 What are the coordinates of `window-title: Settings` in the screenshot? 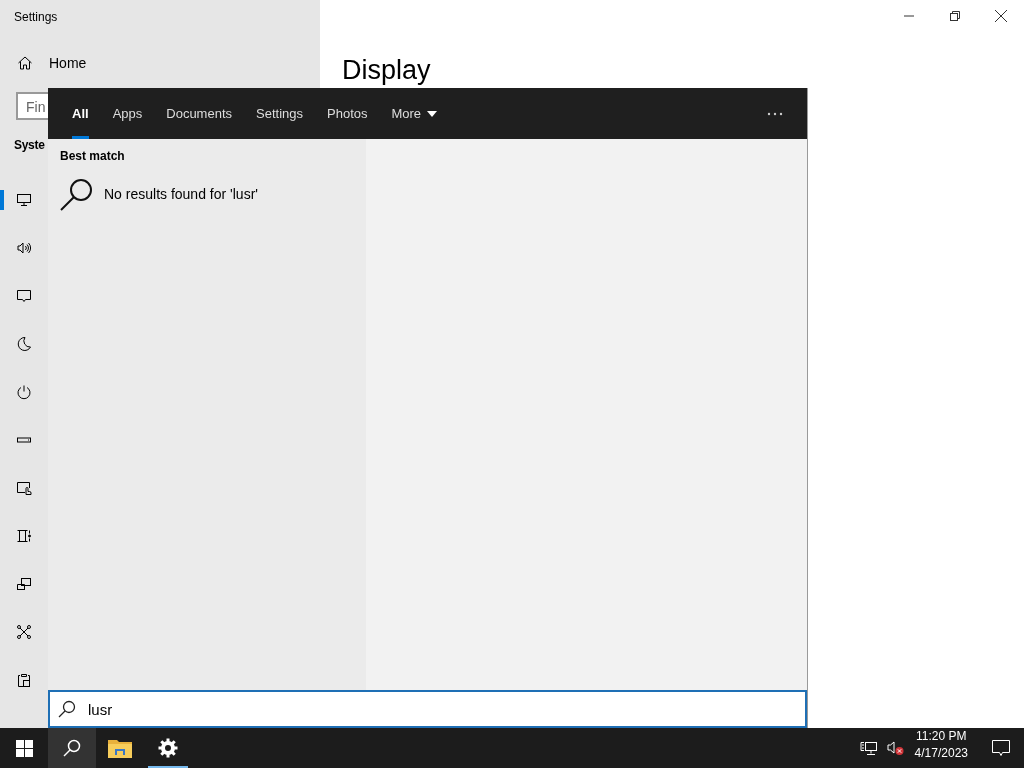 It's located at (36, 17).